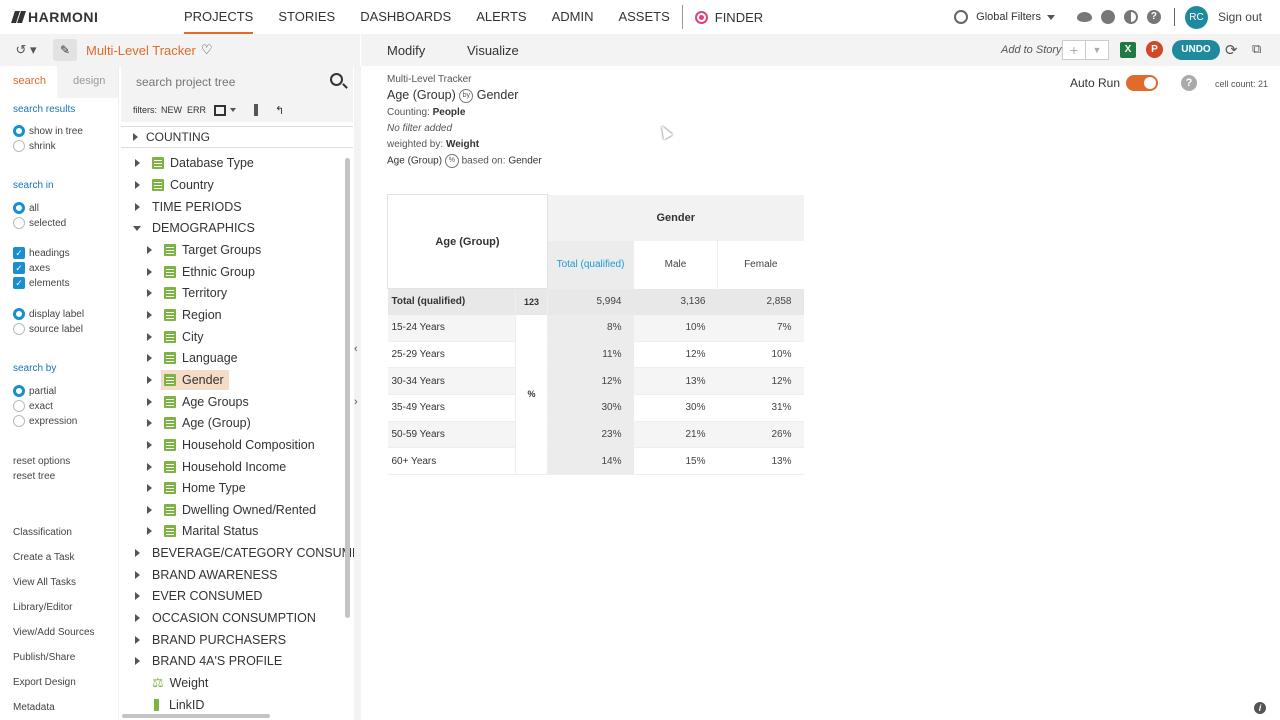 The width and height of the screenshot is (1280, 720). What do you see at coordinates (201, 272) in the screenshot?
I see `tree-node-ethnic-group: Ethnic Group` at bounding box center [201, 272].